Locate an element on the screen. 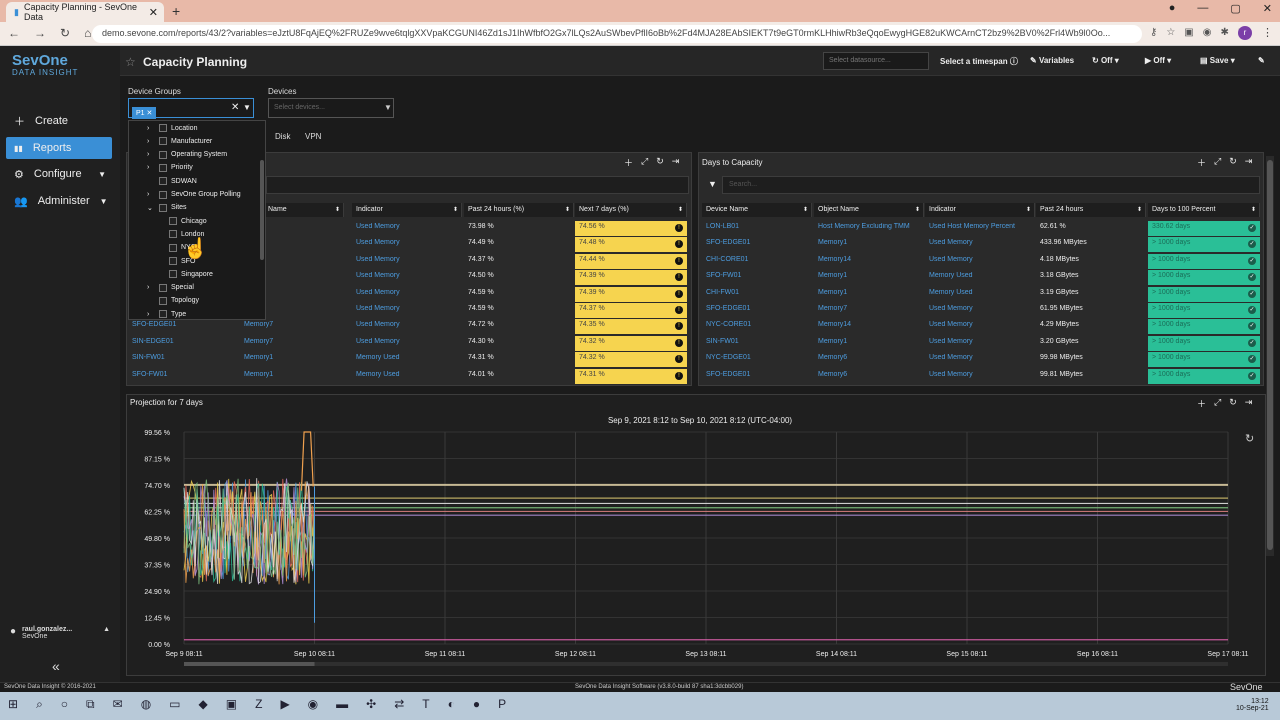  teams-icon: T is located at coordinates (425, 704).